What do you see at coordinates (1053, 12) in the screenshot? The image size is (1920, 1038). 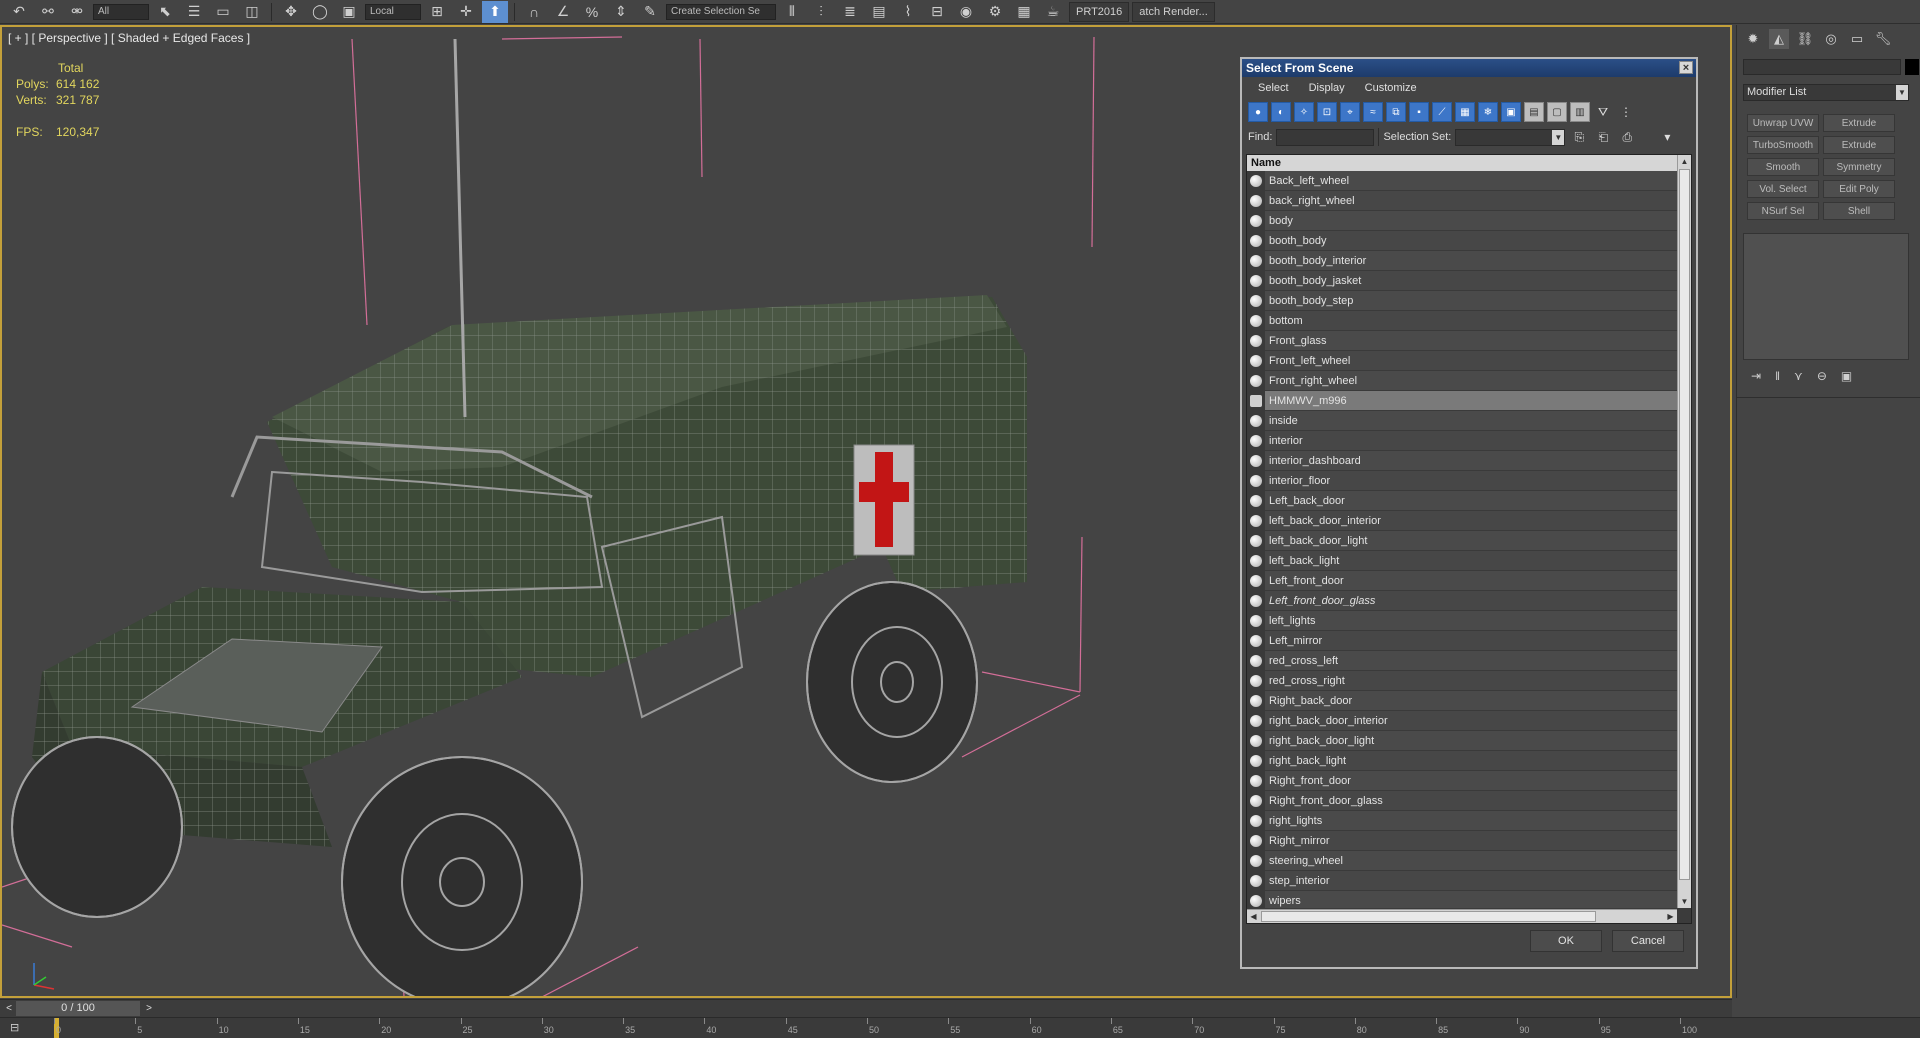 I see `render-icon: ☕` at bounding box center [1053, 12].